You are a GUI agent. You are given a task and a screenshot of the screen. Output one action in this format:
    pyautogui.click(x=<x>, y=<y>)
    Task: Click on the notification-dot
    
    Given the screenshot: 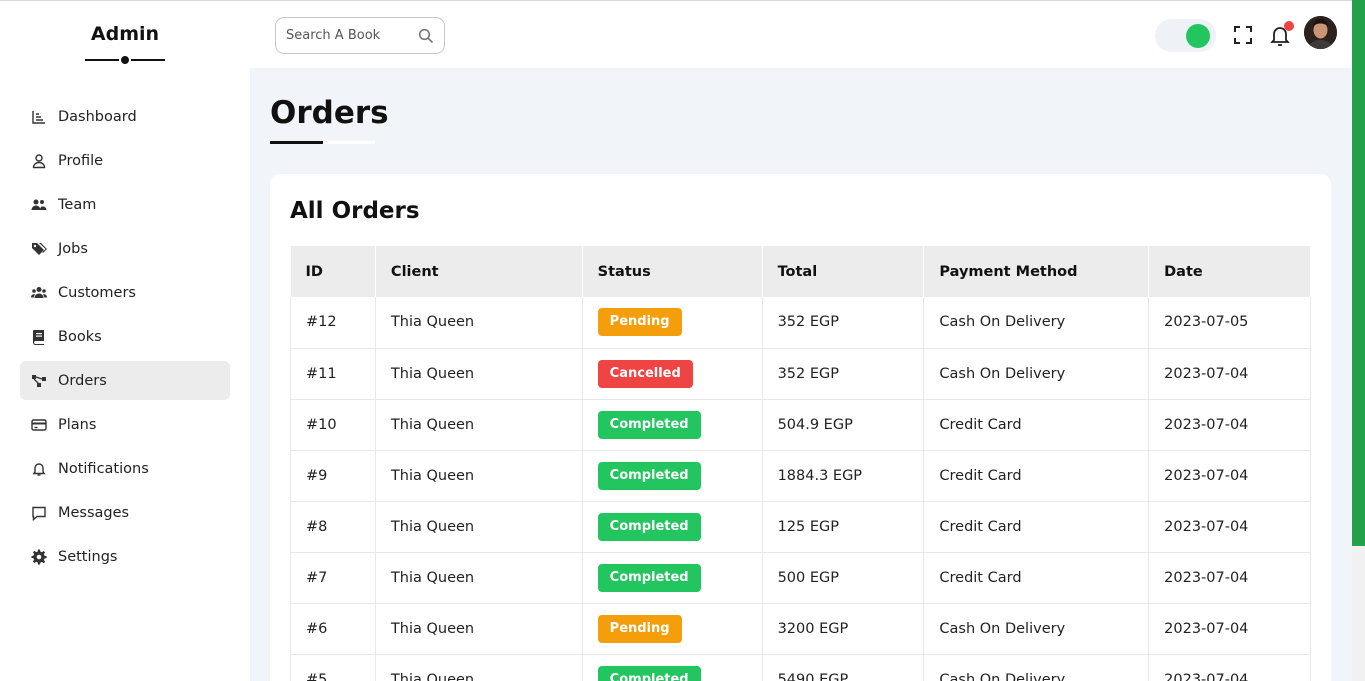 What is the action you would take?
    pyautogui.click(x=1289, y=26)
    